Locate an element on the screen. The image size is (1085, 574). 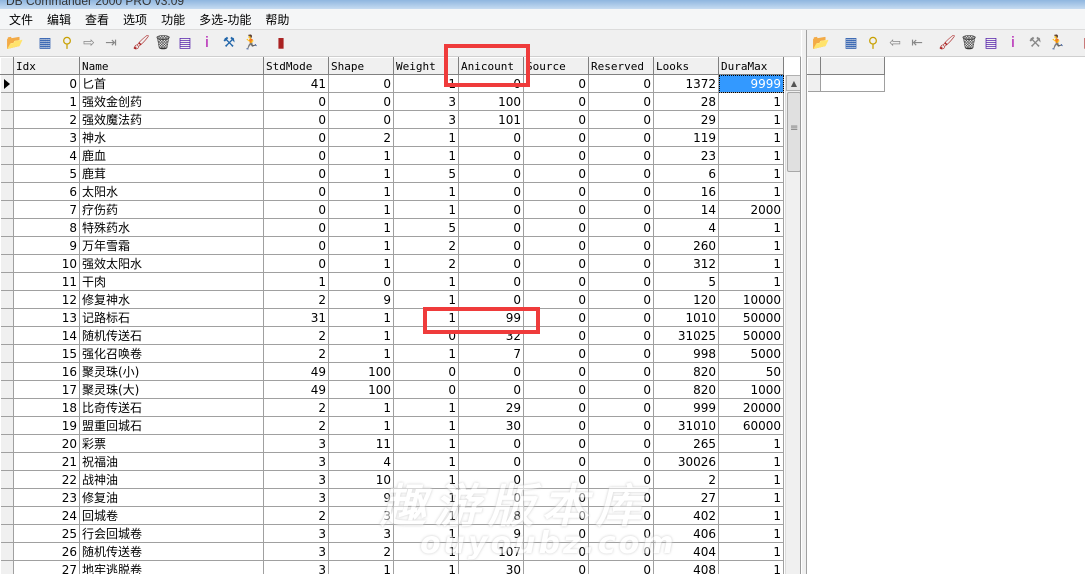
cell-weight: 0 is located at coordinates (426, 389).